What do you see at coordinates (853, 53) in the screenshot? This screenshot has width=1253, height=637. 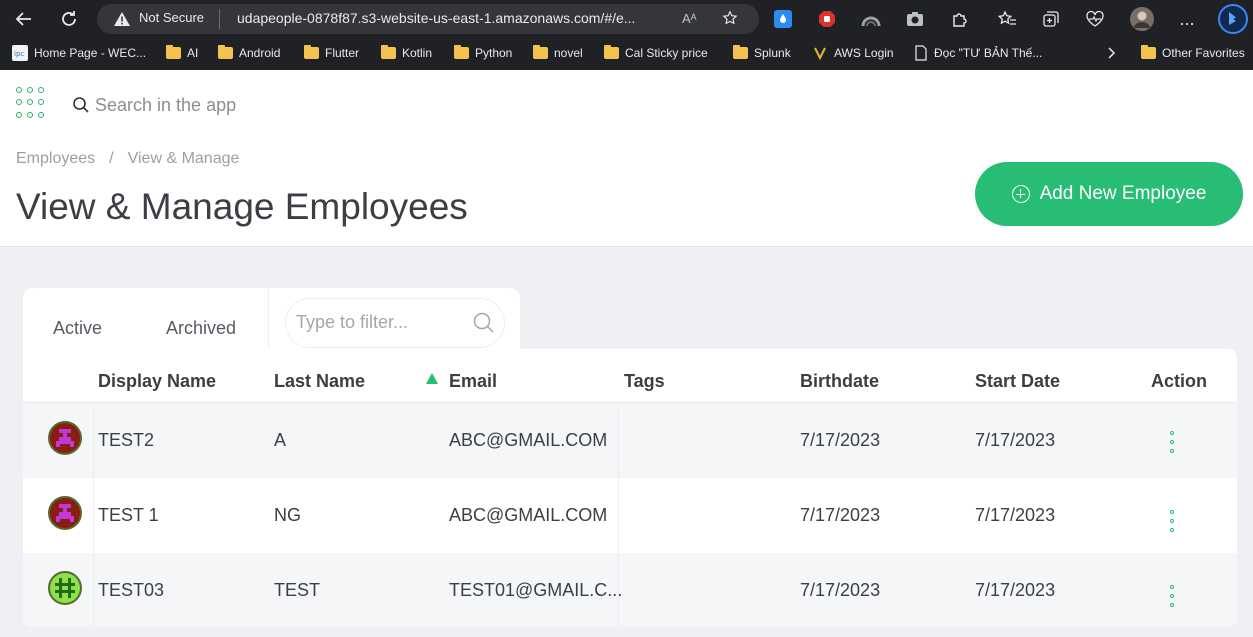 I see `bookmark-aws-login: AWS Login` at bounding box center [853, 53].